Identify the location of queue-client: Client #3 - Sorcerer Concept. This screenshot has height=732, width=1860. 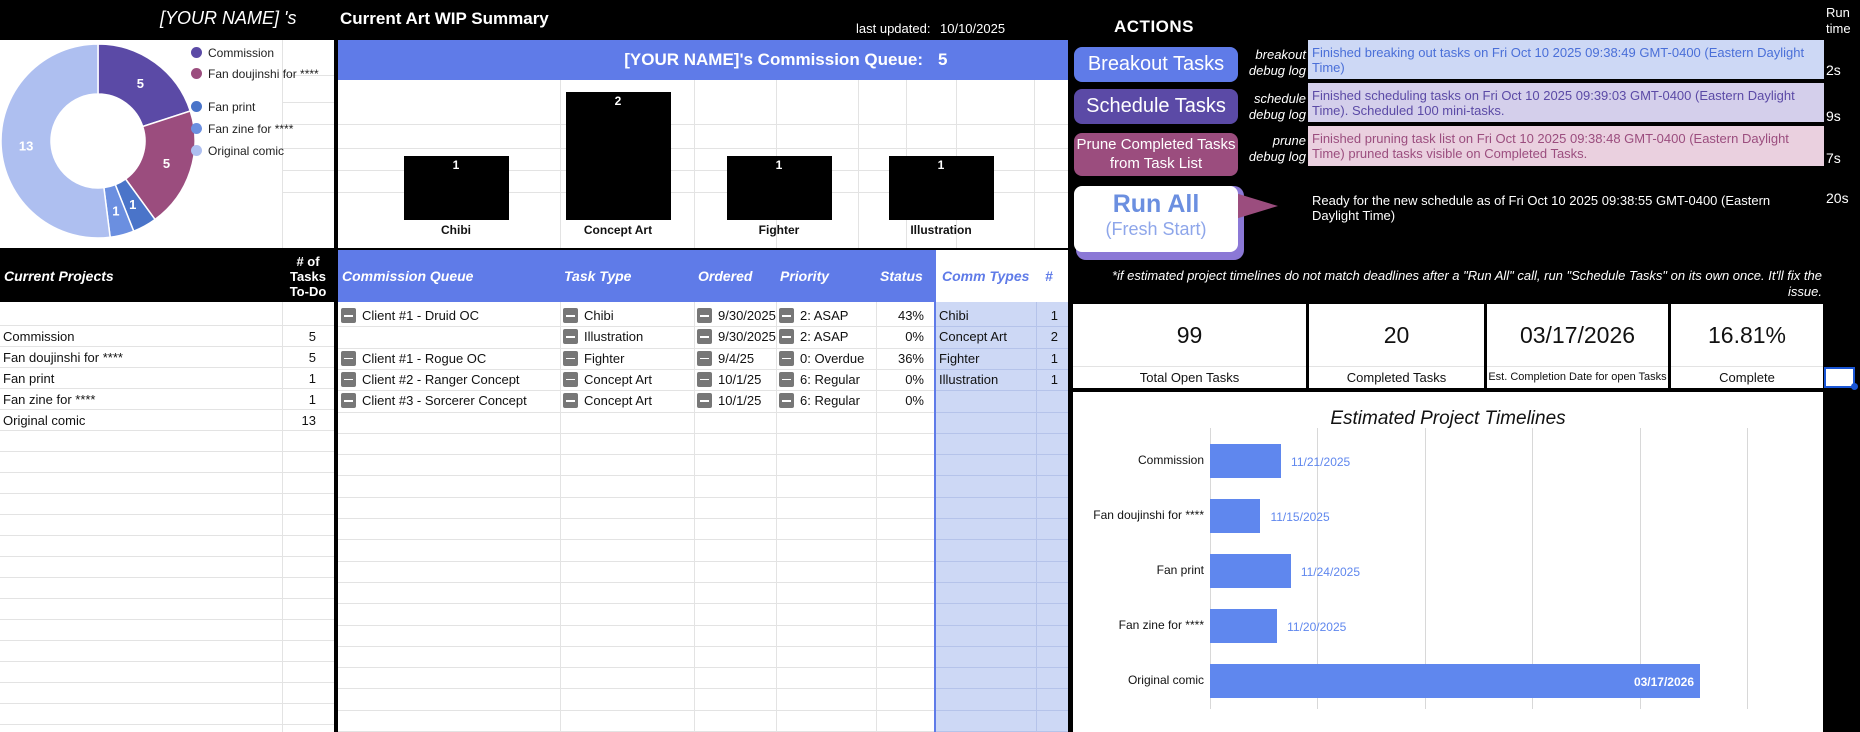
(434, 401).